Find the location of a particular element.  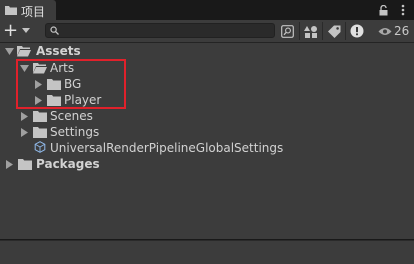

project-toolbar: + 26 is located at coordinates (207, 31).